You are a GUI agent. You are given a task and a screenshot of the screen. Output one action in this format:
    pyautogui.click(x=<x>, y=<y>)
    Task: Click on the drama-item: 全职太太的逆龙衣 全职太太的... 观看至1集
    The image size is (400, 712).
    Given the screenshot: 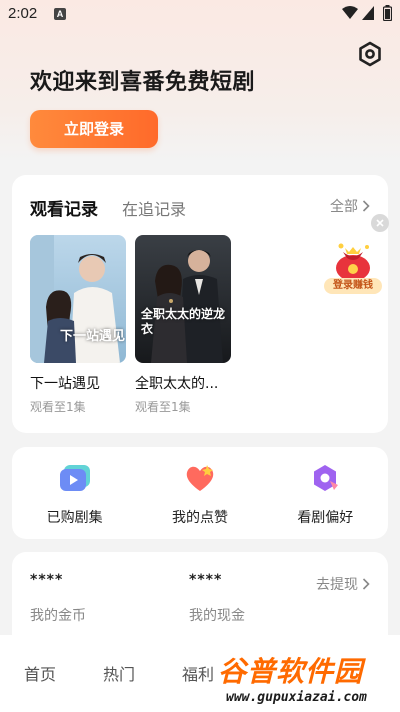 What is the action you would take?
    pyautogui.click(x=183, y=325)
    